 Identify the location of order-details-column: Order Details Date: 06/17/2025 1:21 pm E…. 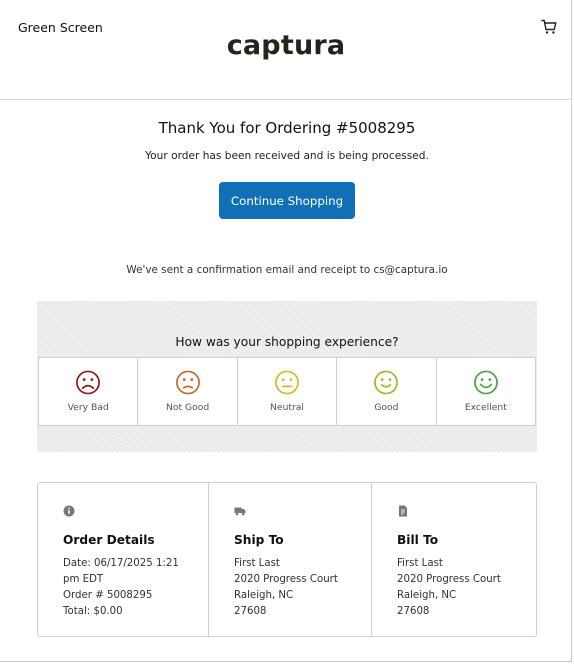
(123, 559).